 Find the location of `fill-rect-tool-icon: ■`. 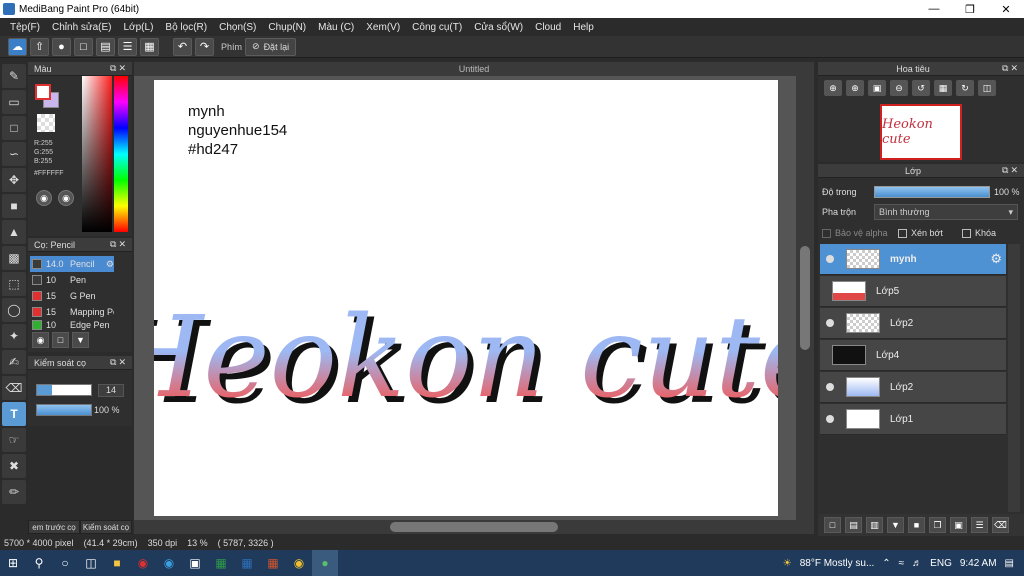

fill-rect-tool-icon: ■ is located at coordinates (14, 206).